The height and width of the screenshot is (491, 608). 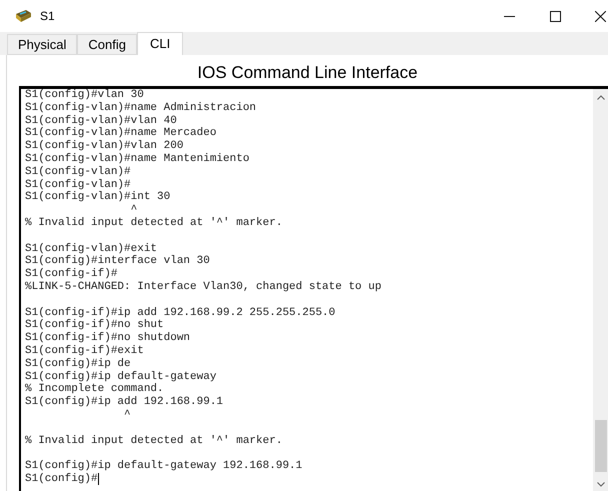 I want to click on terminal-line: S1(config-if)#exit, so click(x=84, y=351).